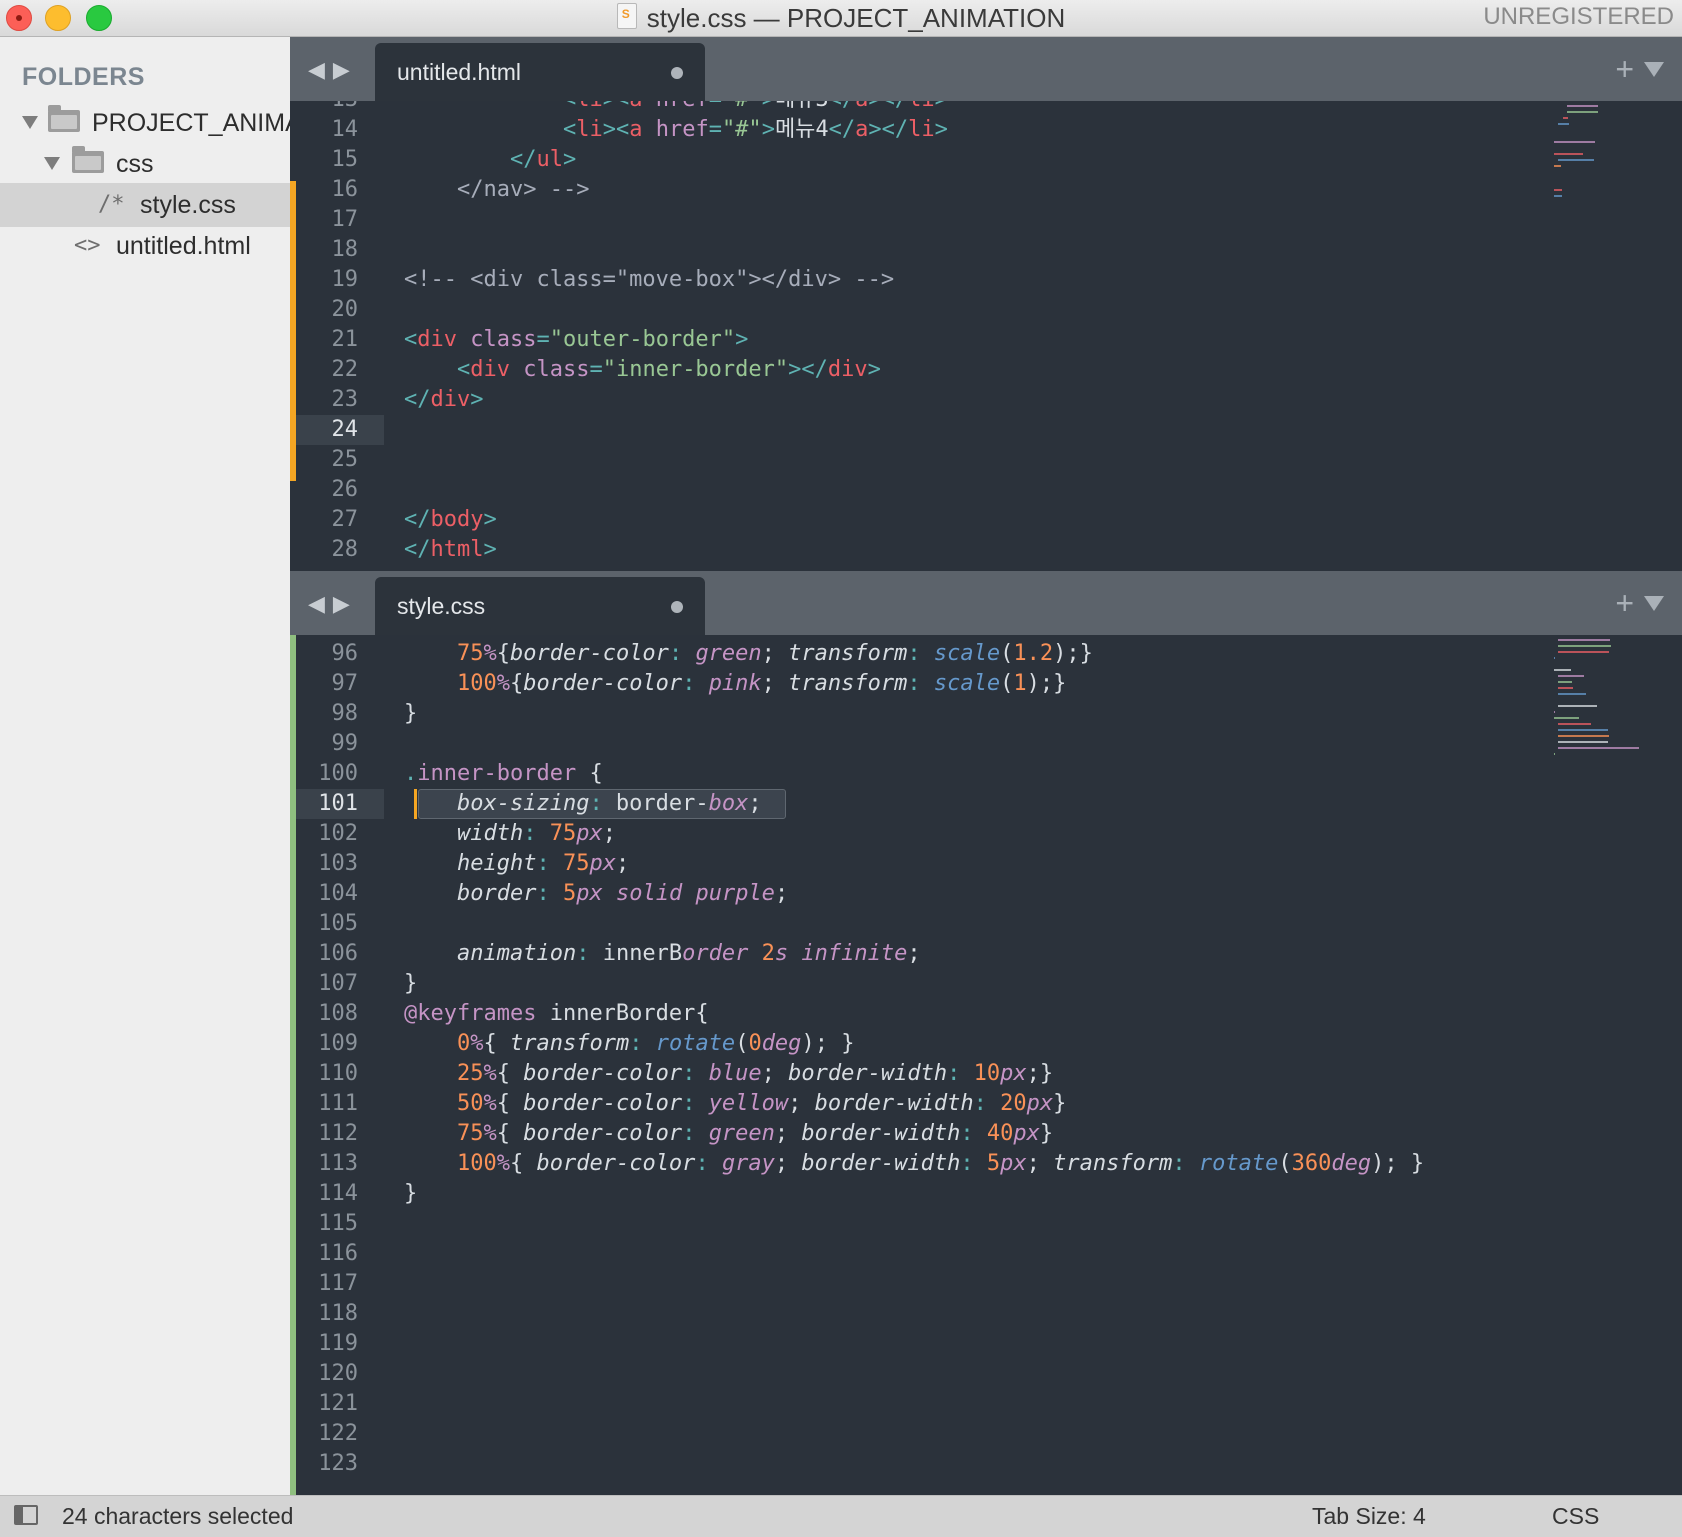  Describe the element at coordinates (596, 894) in the screenshot. I see `code-text: border: 5px solid purple;` at that location.